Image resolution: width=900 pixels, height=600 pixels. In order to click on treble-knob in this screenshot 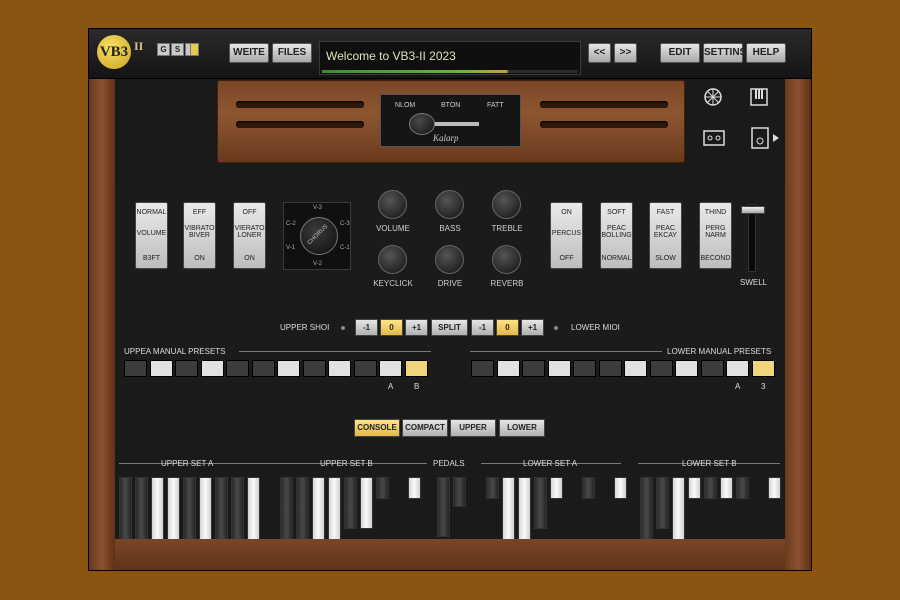, I will do `click(506, 204)`.